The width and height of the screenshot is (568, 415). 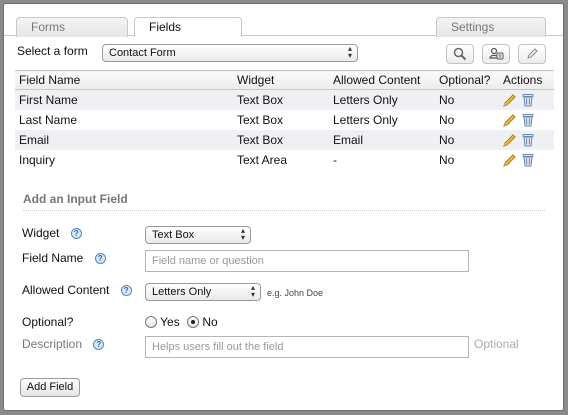 I want to click on form-select-value: Contact Form, so click(x=142, y=53).